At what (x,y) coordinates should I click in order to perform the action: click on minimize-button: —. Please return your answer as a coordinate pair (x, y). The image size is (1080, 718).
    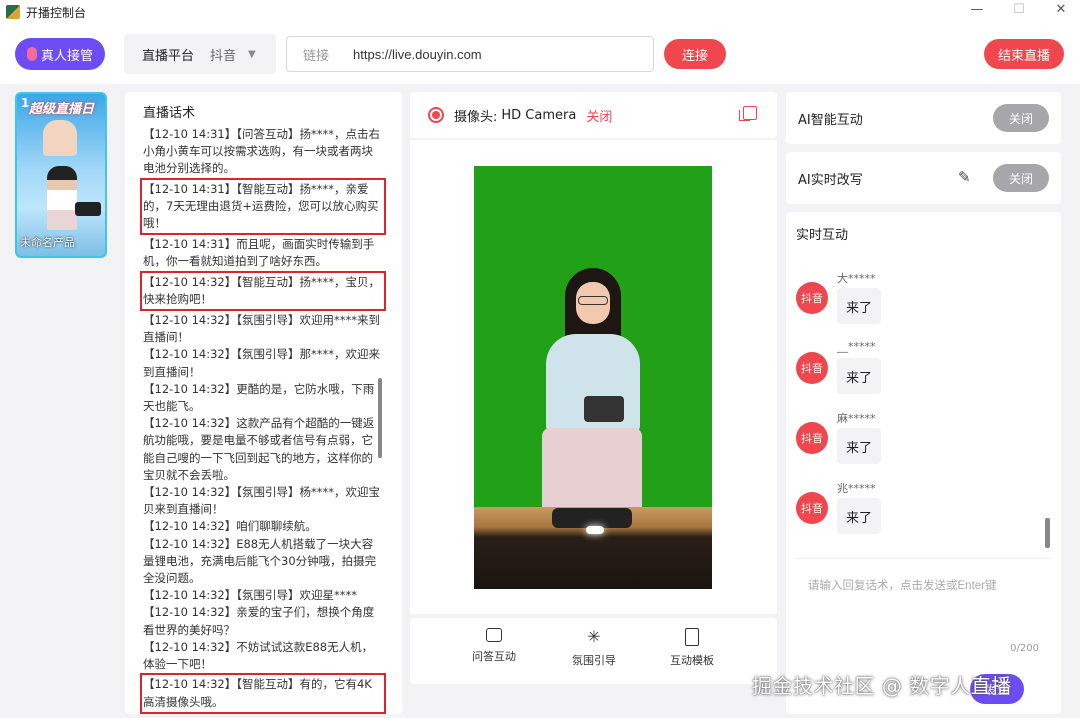
    Looking at the image, I should click on (977, 9).